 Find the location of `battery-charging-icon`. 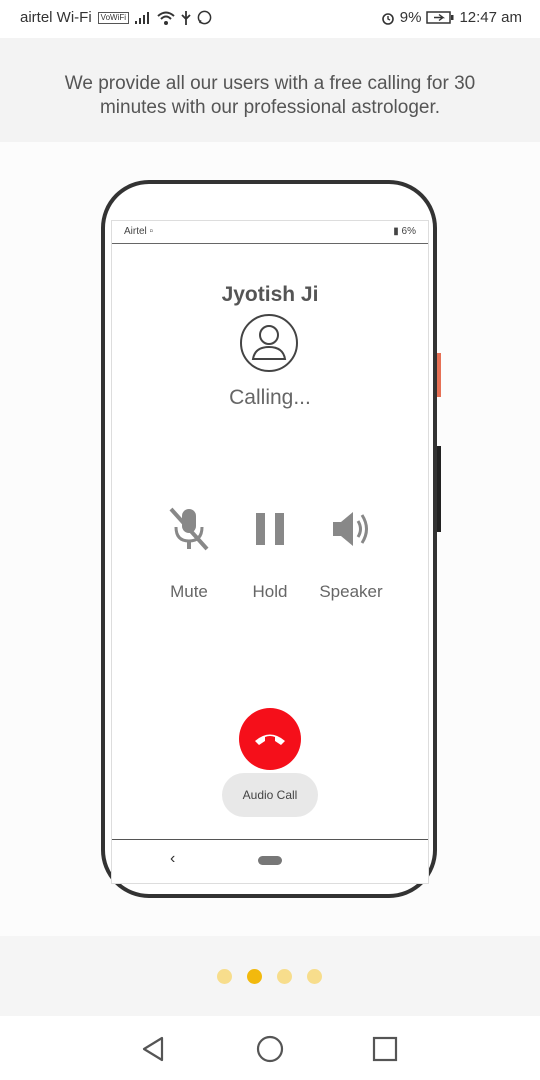

battery-charging-icon is located at coordinates (440, 17).